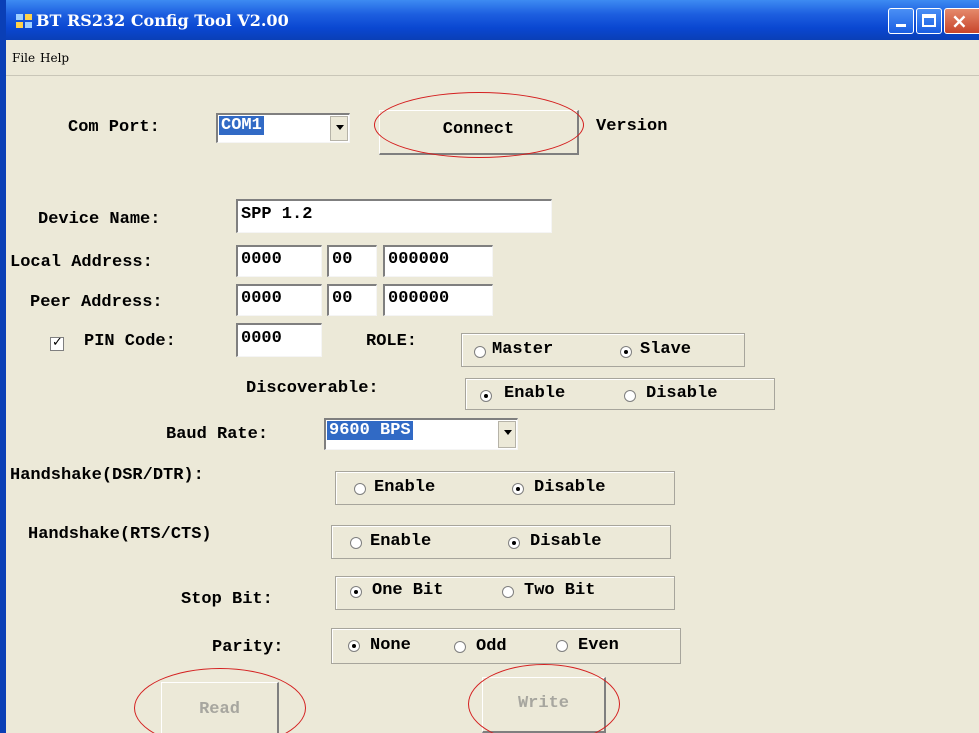 This screenshot has width=979, height=733. I want to click on role-slave-radio, so click(626, 352).